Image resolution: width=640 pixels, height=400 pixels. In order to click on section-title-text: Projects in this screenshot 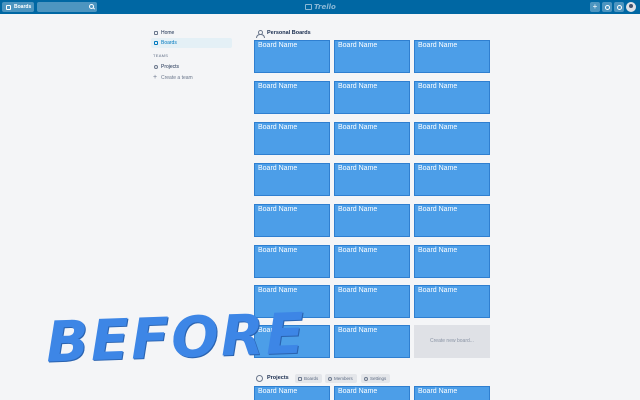, I will do `click(278, 378)`.